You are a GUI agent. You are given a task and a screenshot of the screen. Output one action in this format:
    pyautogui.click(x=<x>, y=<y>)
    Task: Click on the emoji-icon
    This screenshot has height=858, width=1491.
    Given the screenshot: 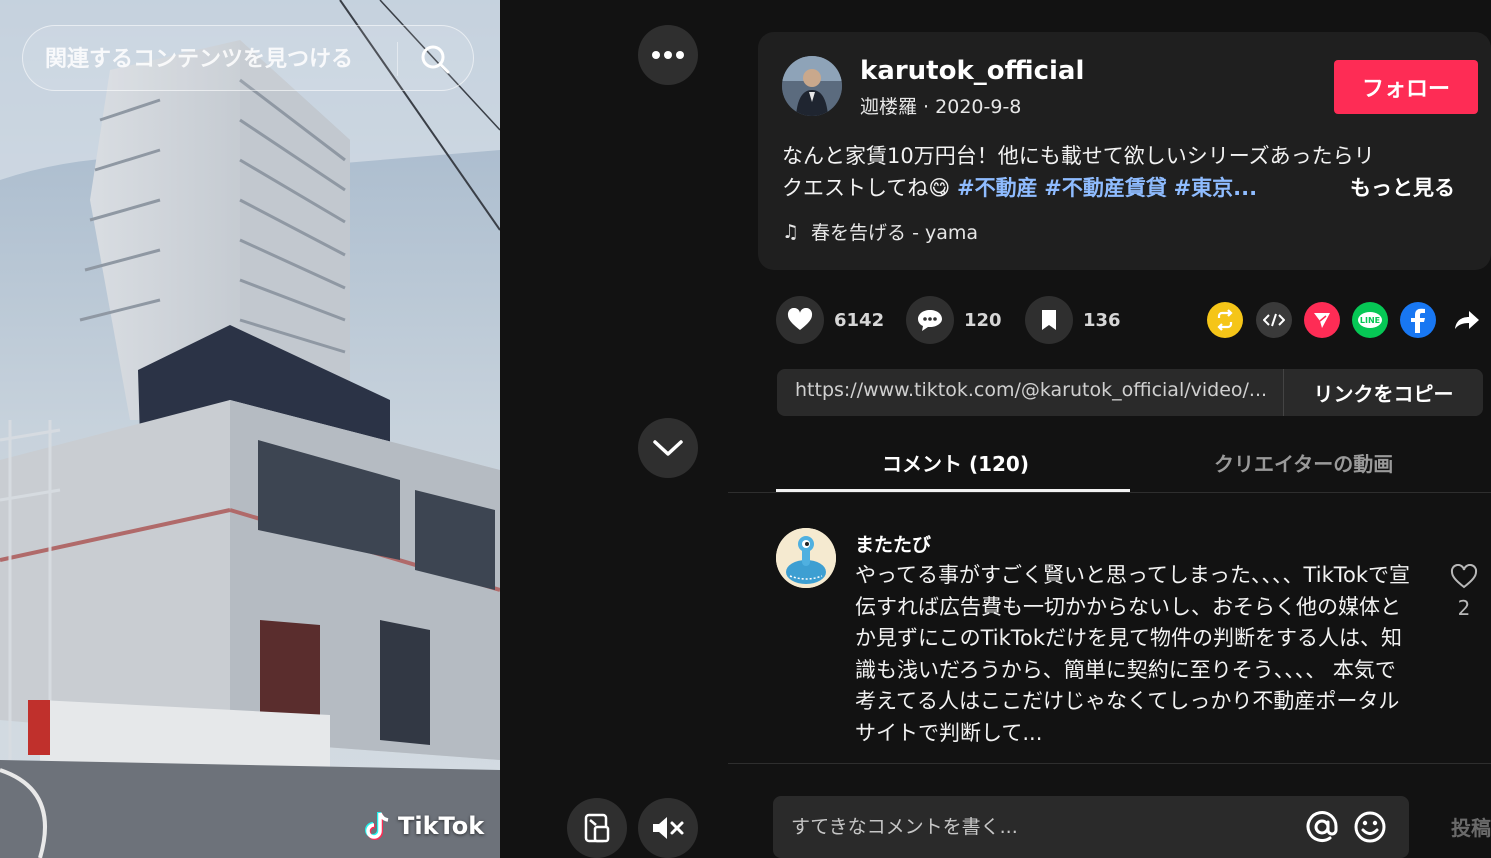 What is the action you would take?
    pyautogui.click(x=1370, y=827)
    